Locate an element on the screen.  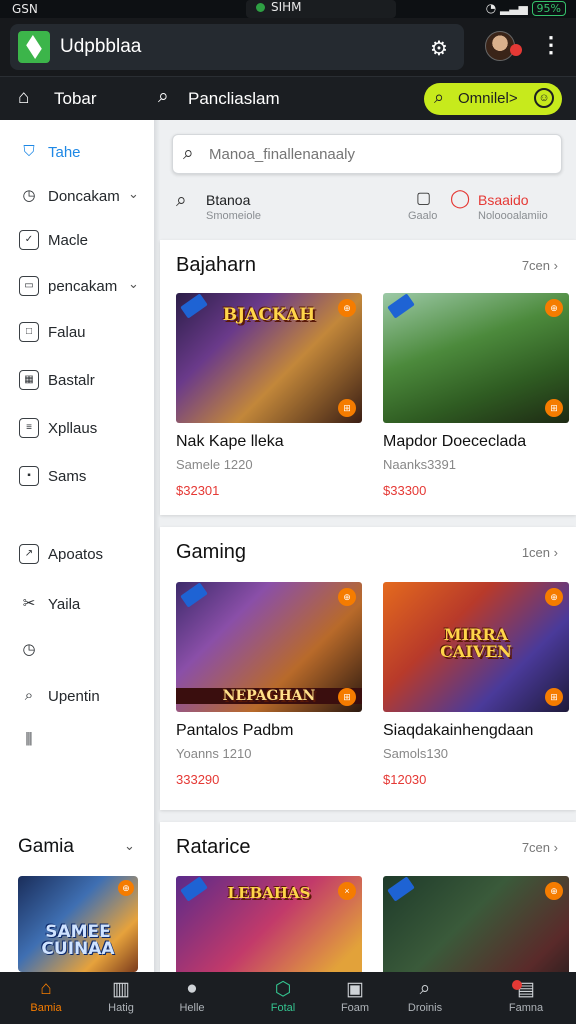
sidebar-item-label: Upentin is located at coordinates (74, 696).